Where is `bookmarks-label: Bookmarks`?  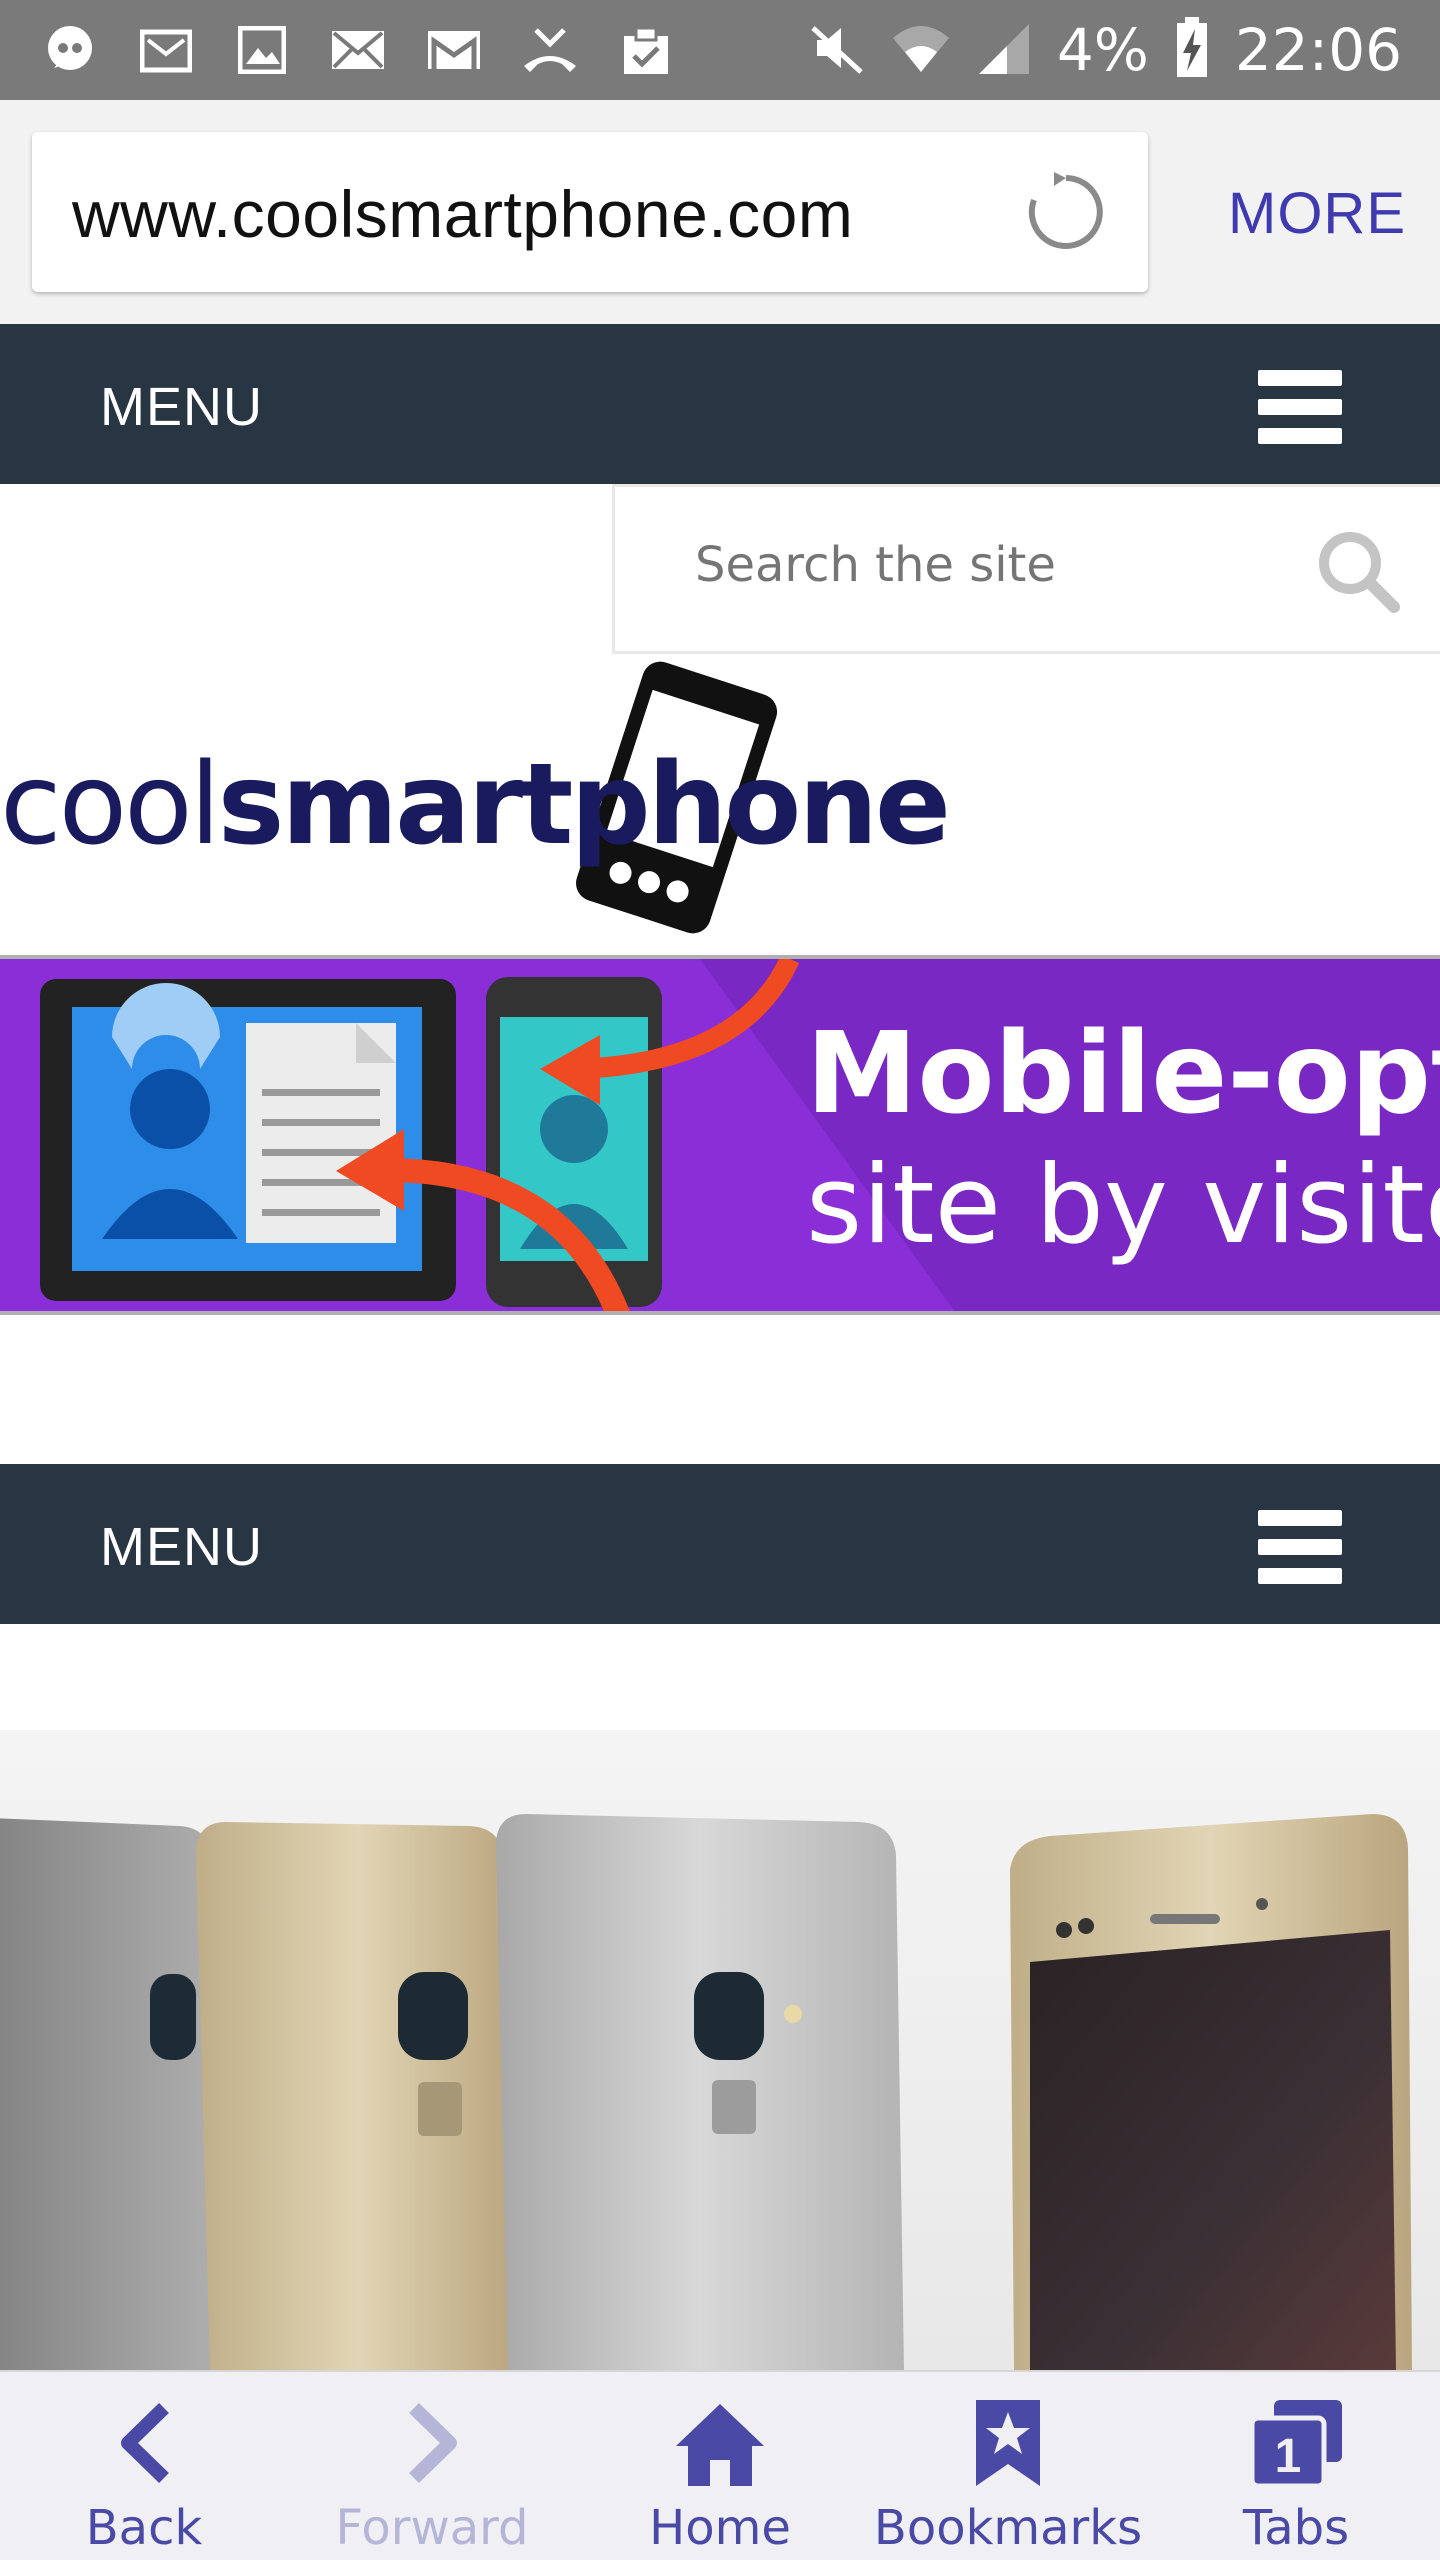
bookmarks-label: Bookmarks is located at coordinates (1008, 2528).